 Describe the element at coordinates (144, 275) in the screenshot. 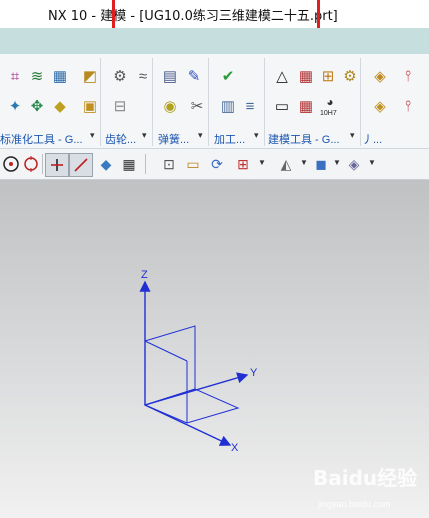

I see `z-axis-label: Z` at that location.